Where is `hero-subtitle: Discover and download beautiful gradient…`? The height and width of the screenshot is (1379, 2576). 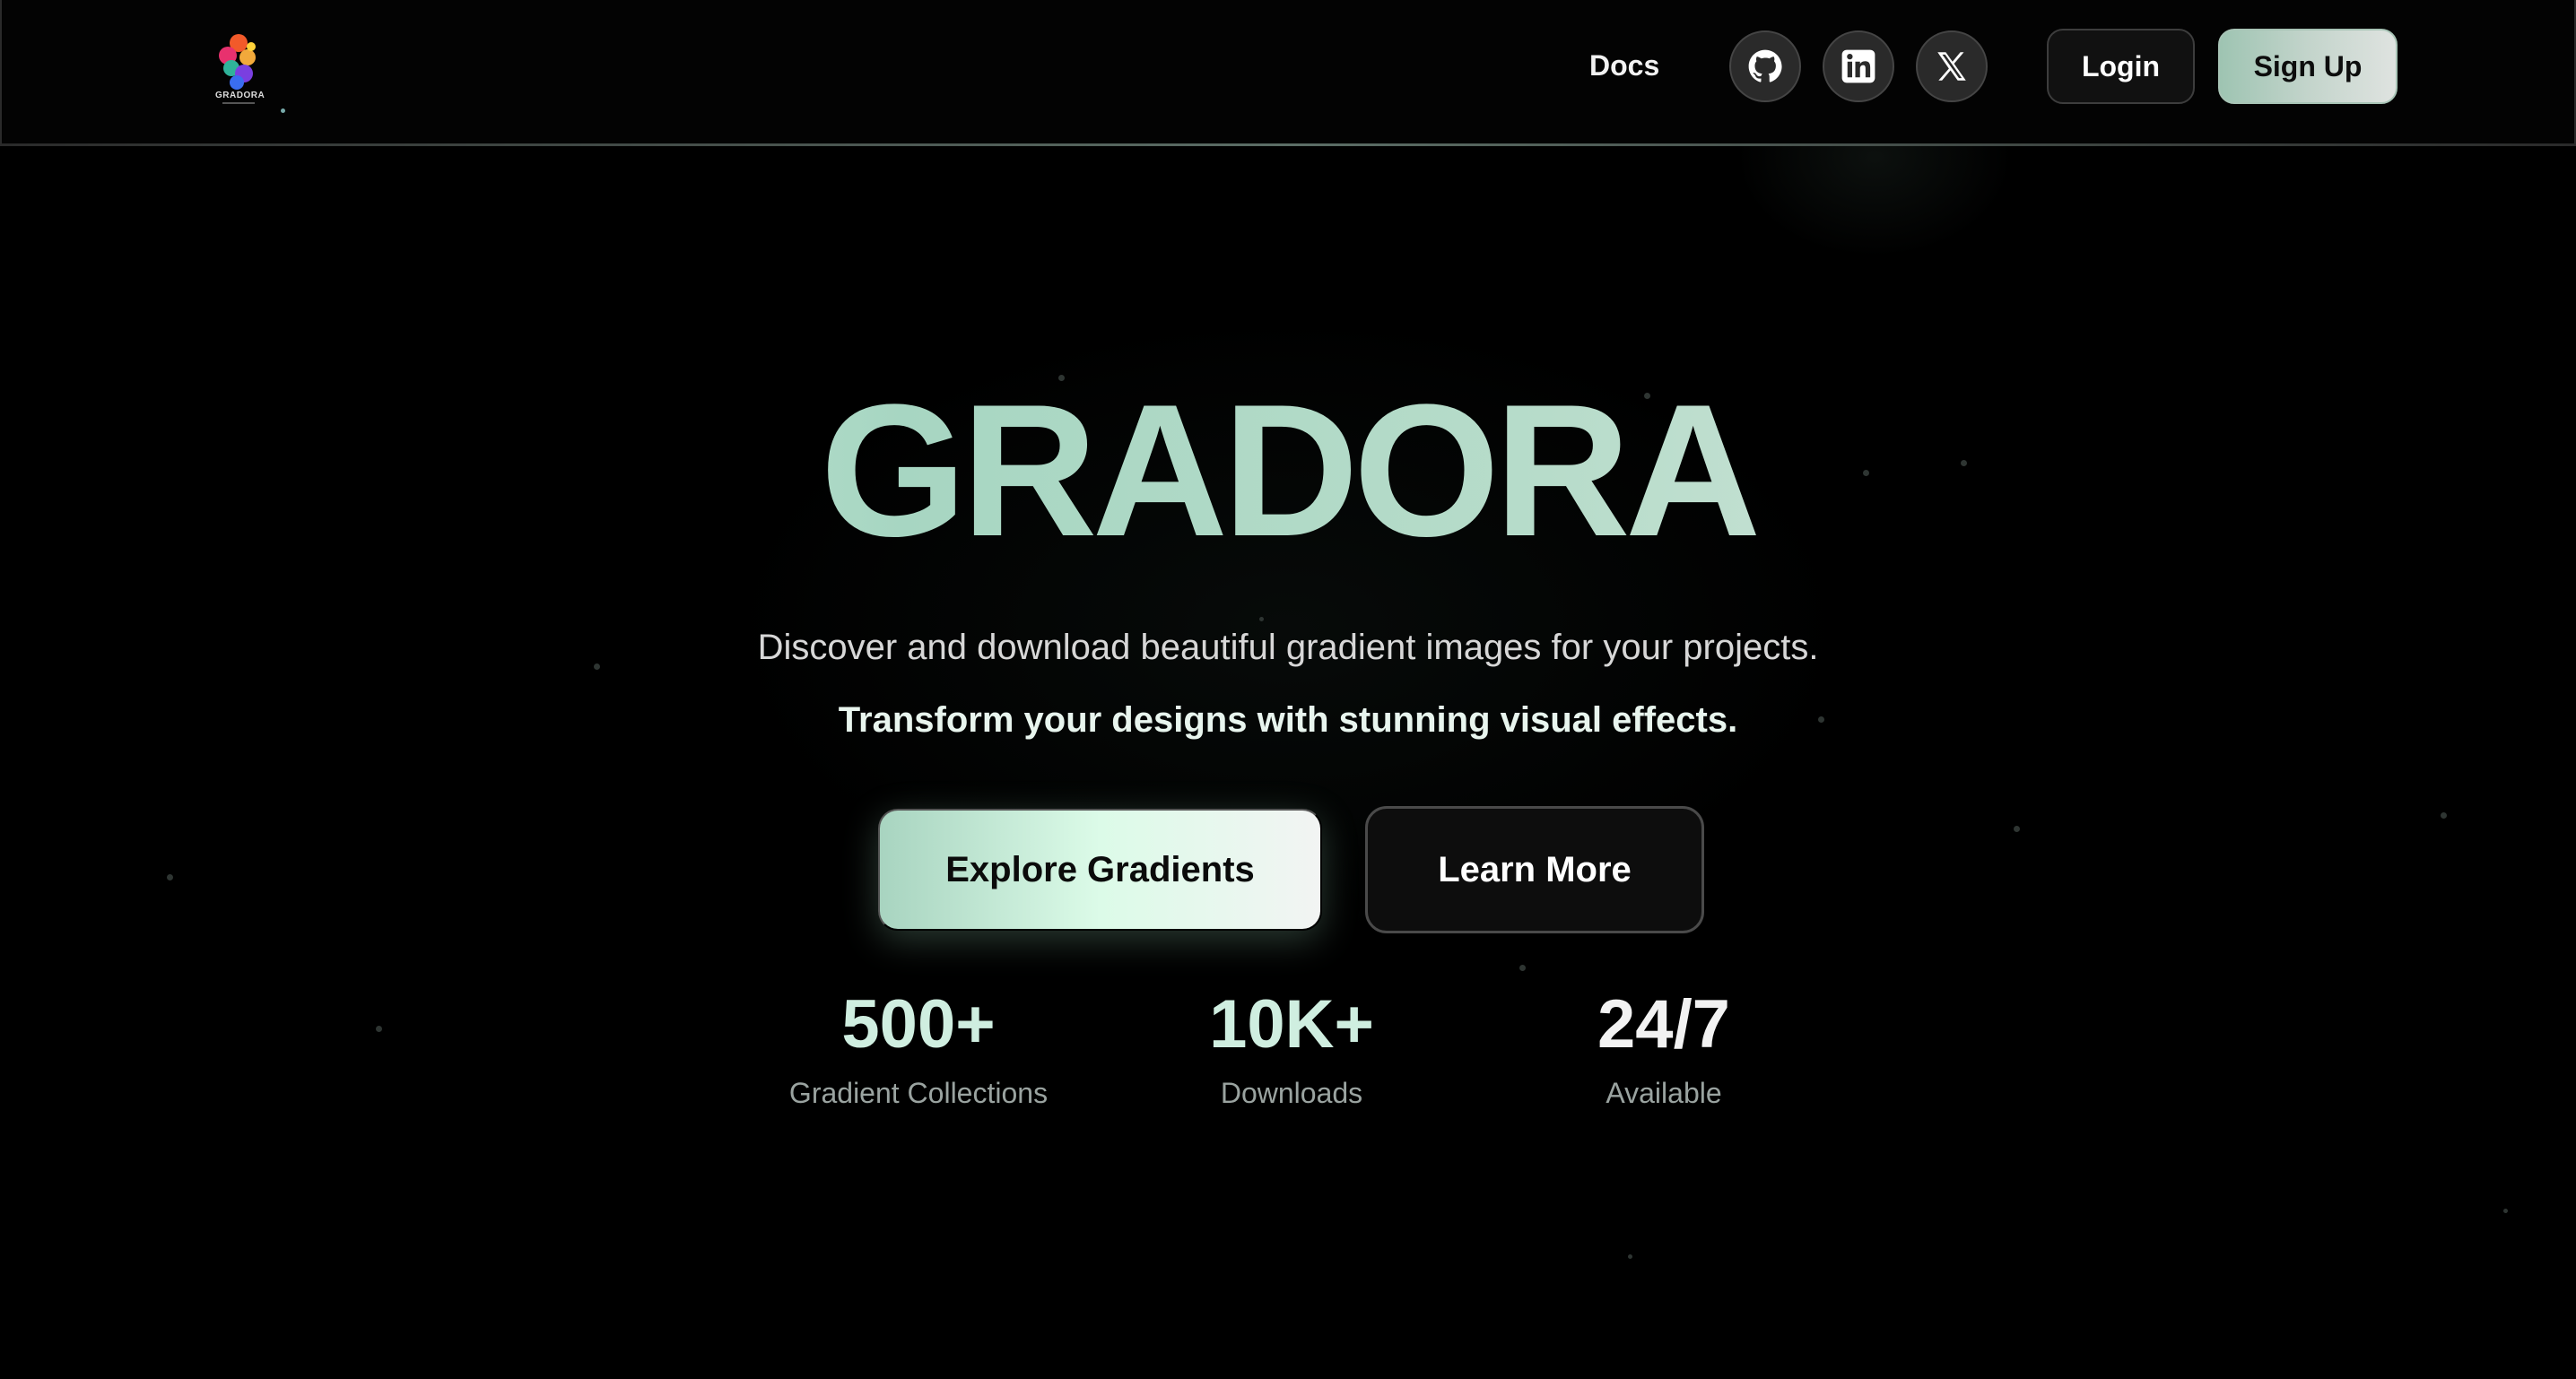
hero-subtitle: Discover and download beautiful gradient… is located at coordinates (1288, 648).